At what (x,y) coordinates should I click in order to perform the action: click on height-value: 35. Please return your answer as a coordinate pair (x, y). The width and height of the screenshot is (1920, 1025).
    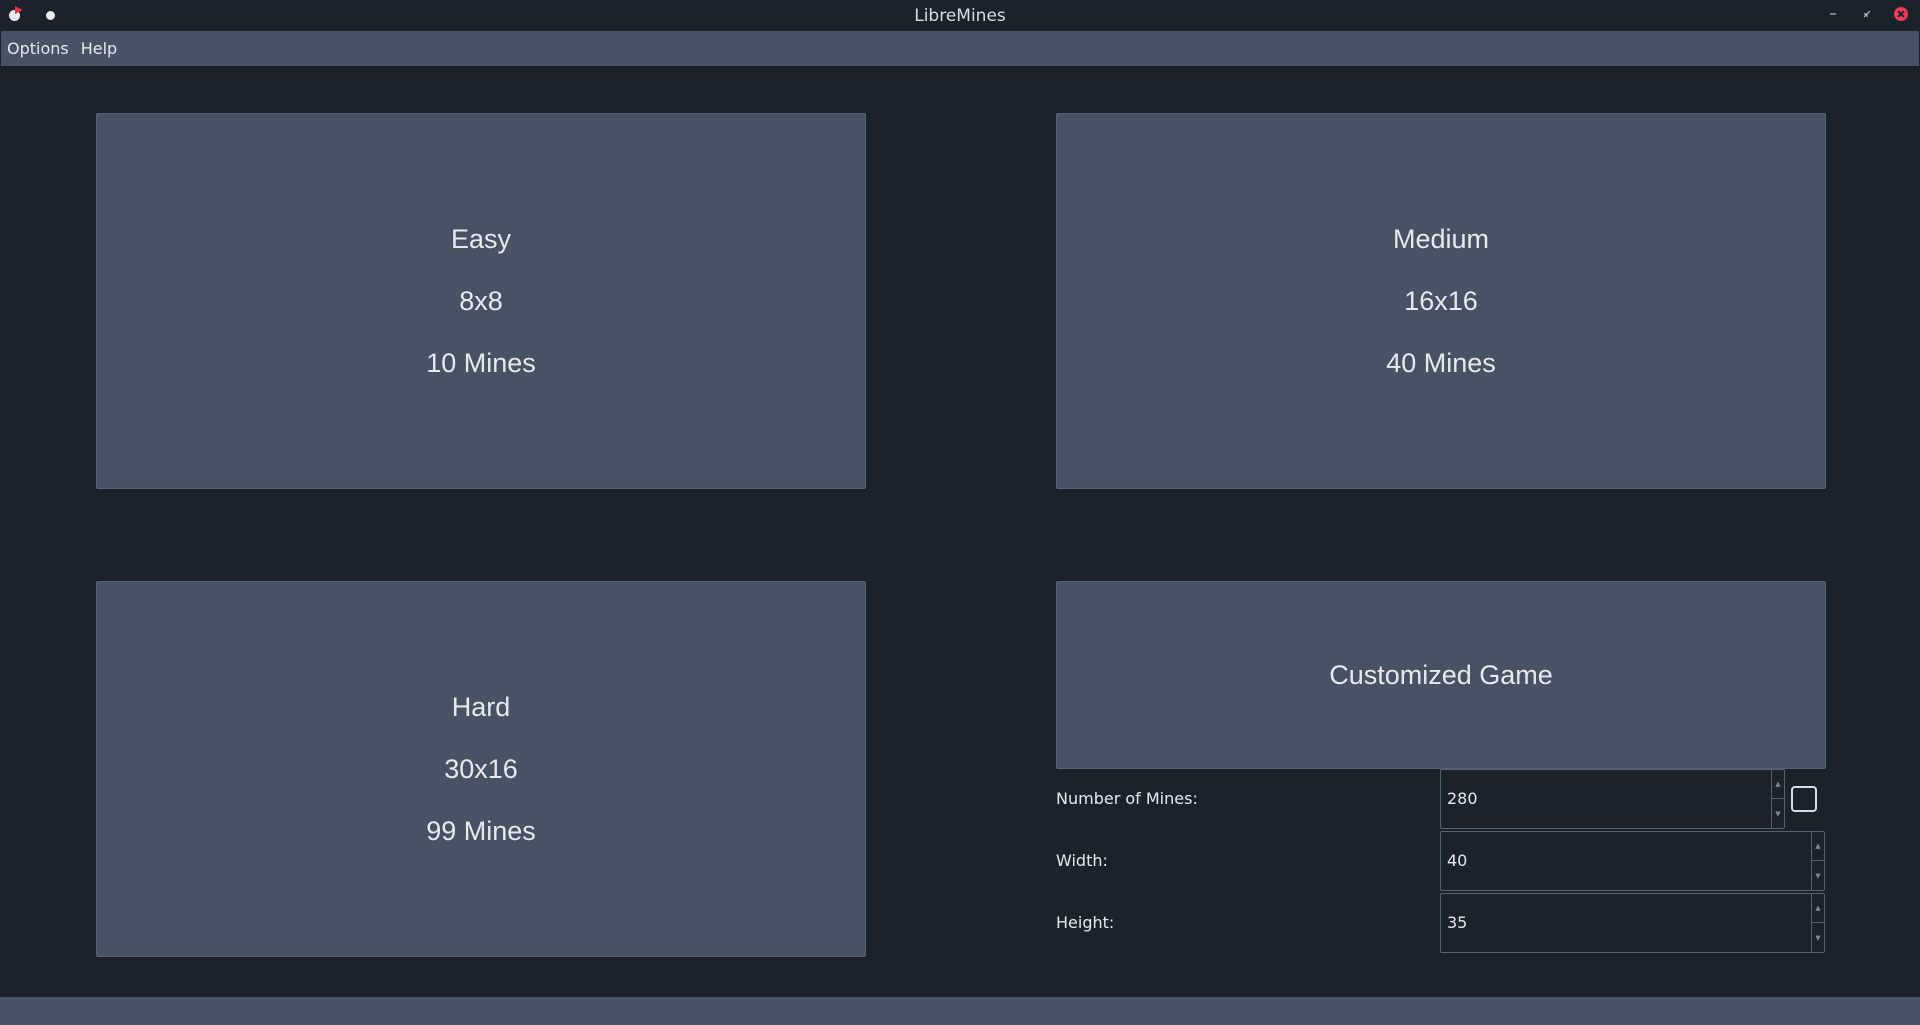
    Looking at the image, I should click on (1457, 923).